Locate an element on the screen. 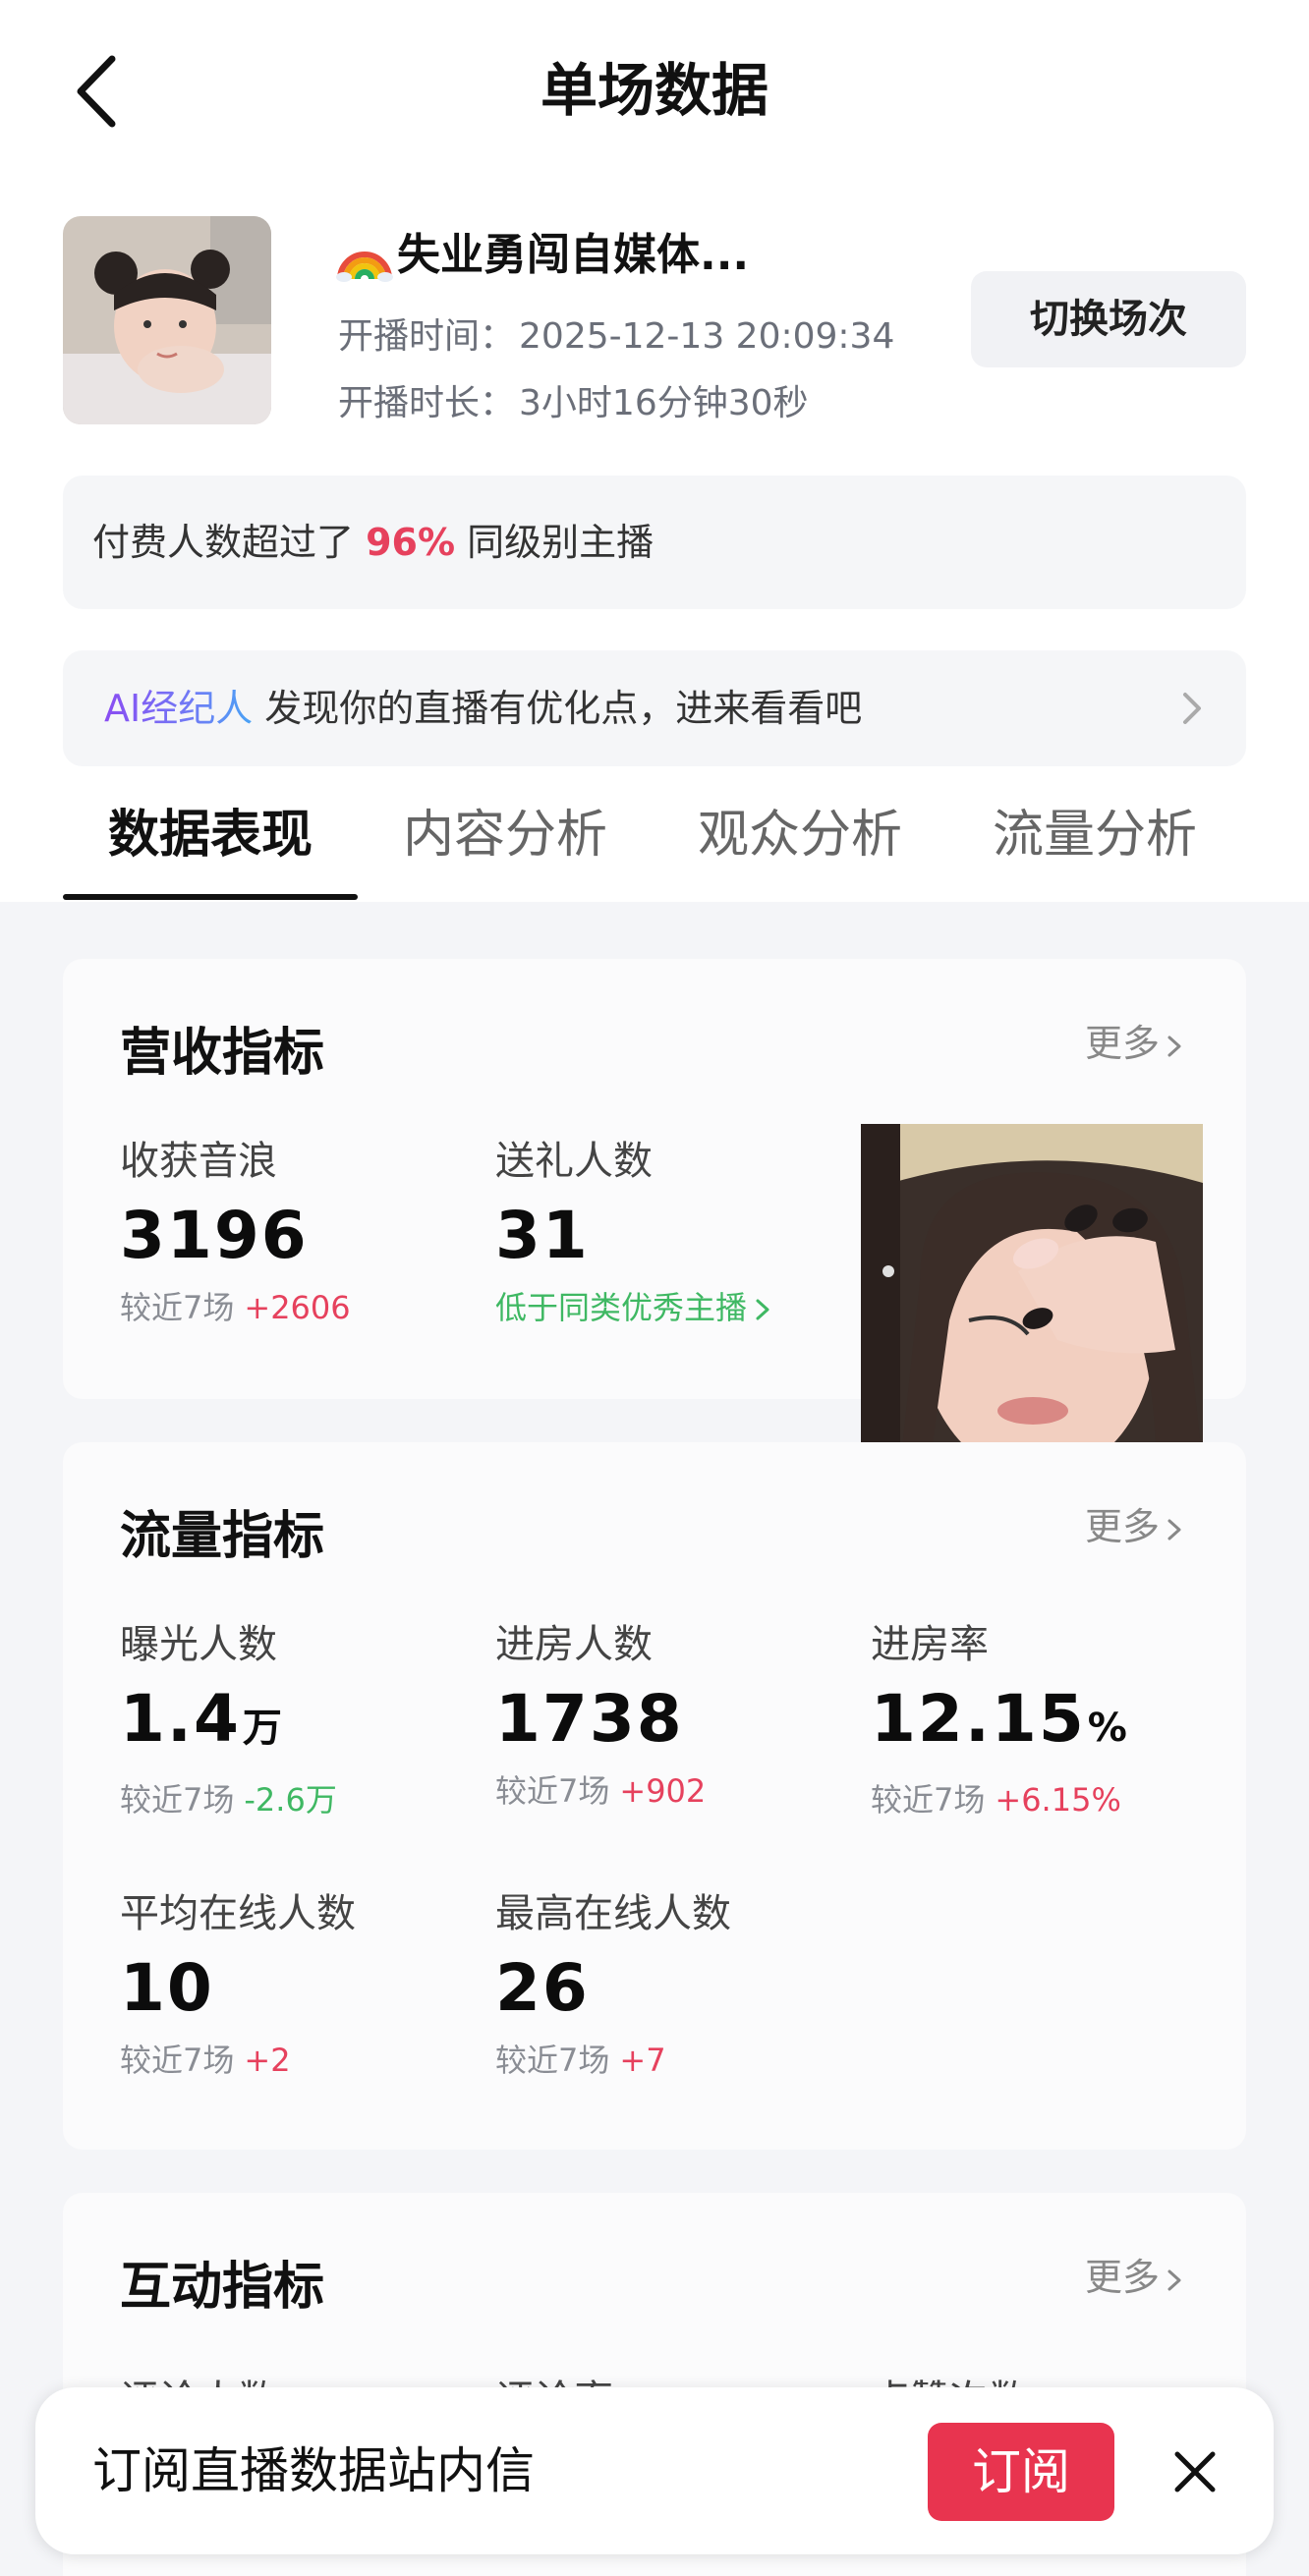 This screenshot has width=1309, height=2576. ai-agent-label: AI经纪人 is located at coordinates (179, 708).